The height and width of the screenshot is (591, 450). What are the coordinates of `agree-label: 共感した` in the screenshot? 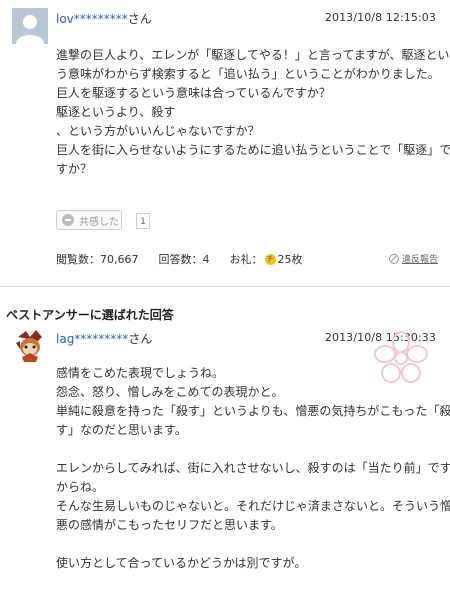 It's located at (99, 222).